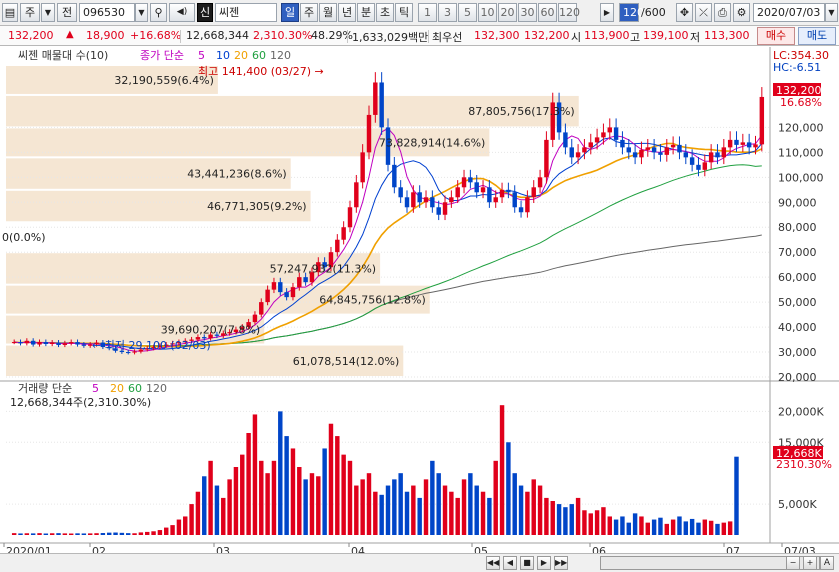 The height and width of the screenshot is (572, 839). I want to click on period-0-button: 일, so click(290, 12).